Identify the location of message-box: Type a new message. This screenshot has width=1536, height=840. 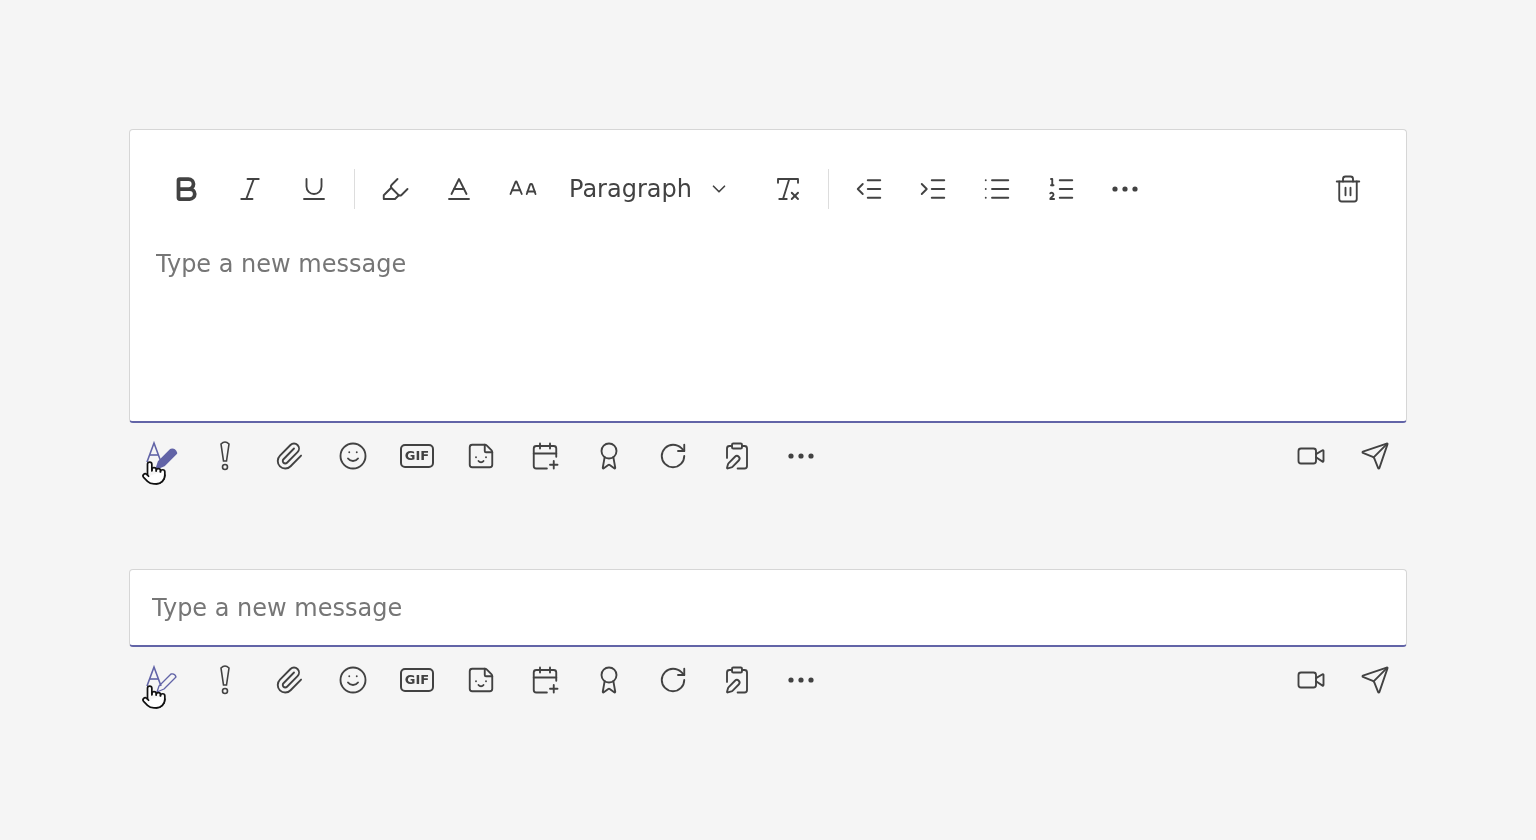
(768, 608).